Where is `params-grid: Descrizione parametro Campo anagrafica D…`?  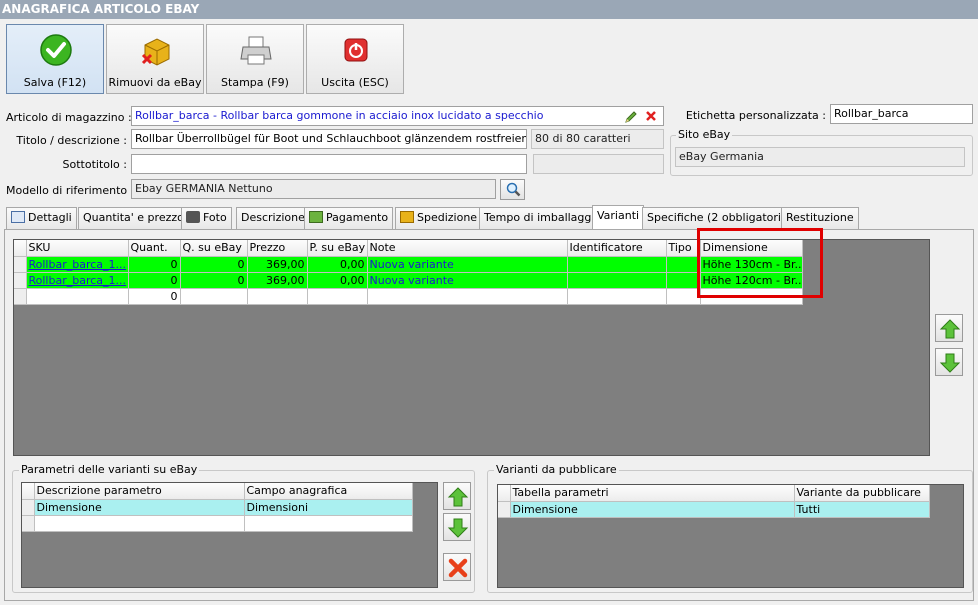 params-grid: Descrizione parametro Campo anagrafica D… is located at coordinates (229, 535).